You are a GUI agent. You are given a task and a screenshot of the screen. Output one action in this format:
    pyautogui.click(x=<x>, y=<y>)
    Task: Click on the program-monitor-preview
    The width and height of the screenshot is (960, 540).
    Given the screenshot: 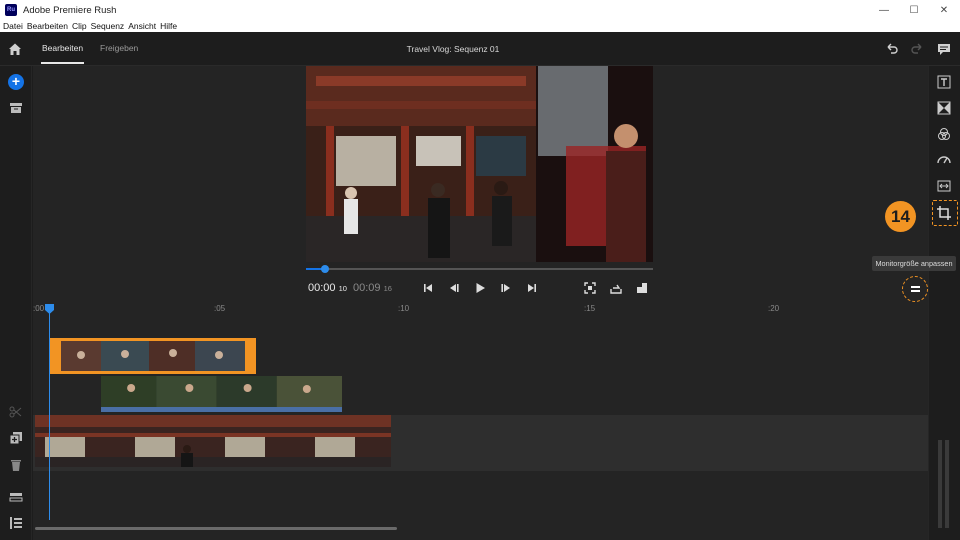 What is the action you would take?
    pyautogui.click(x=479, y=164)
    